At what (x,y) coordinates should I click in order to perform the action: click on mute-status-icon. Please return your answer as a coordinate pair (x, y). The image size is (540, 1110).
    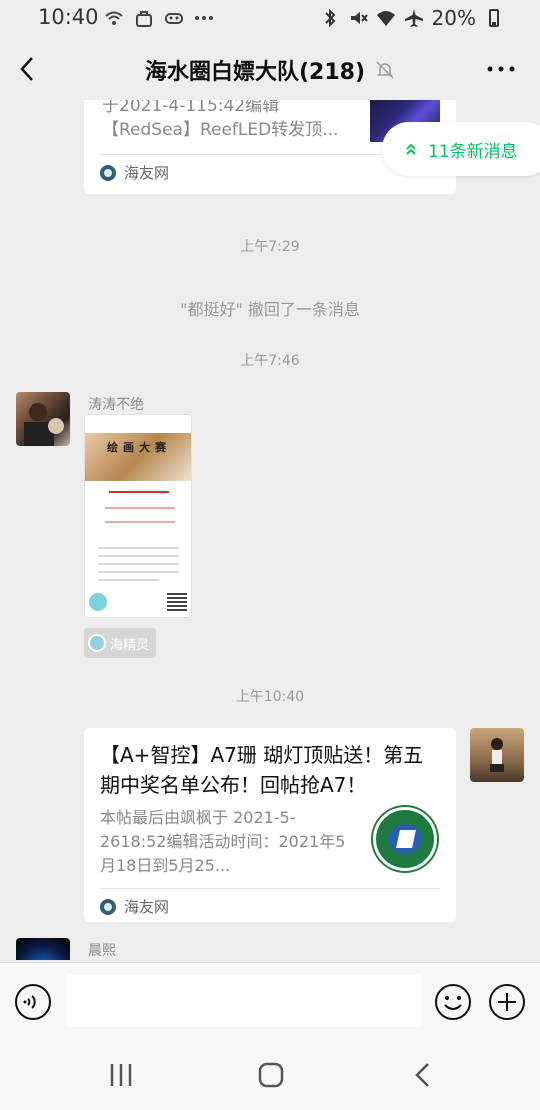
    Looking at the image, I should click on (359, 18).